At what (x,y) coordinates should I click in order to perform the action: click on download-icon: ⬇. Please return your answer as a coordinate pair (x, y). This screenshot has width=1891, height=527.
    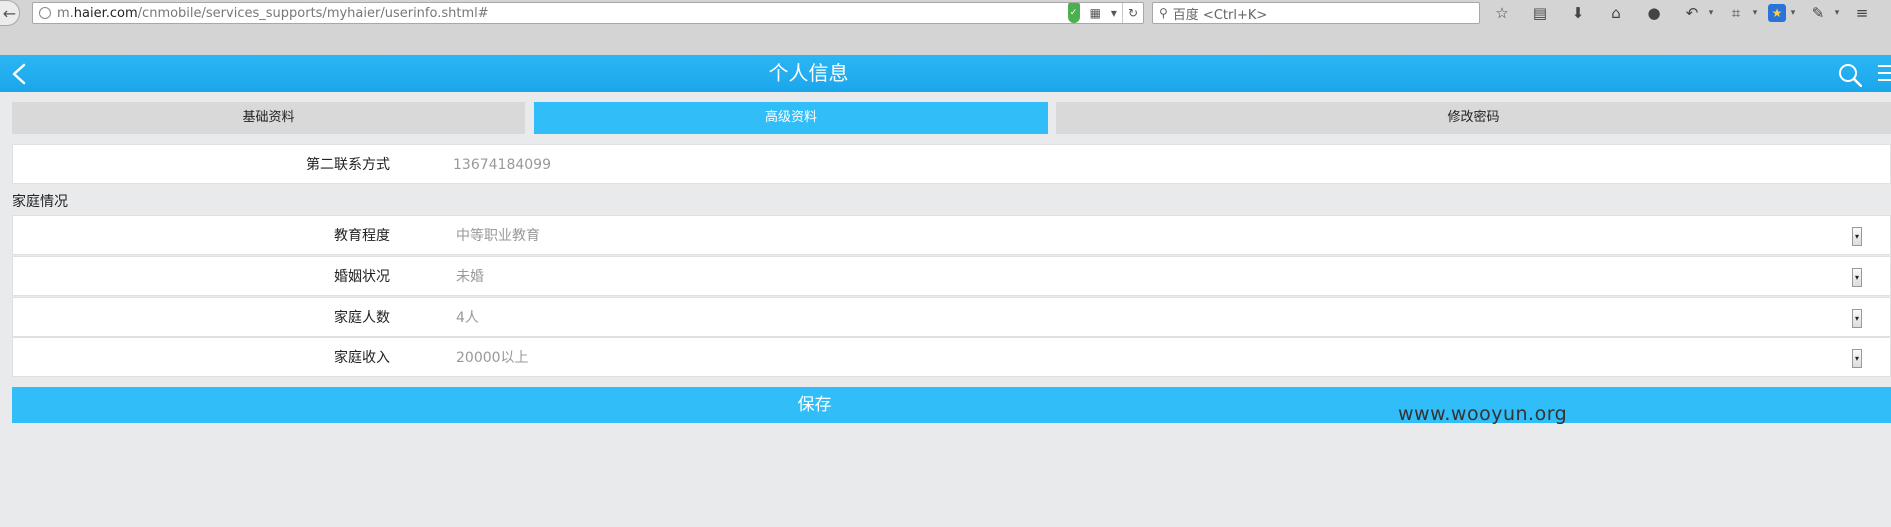
    Looking at the image, I should click on (1578, 13).